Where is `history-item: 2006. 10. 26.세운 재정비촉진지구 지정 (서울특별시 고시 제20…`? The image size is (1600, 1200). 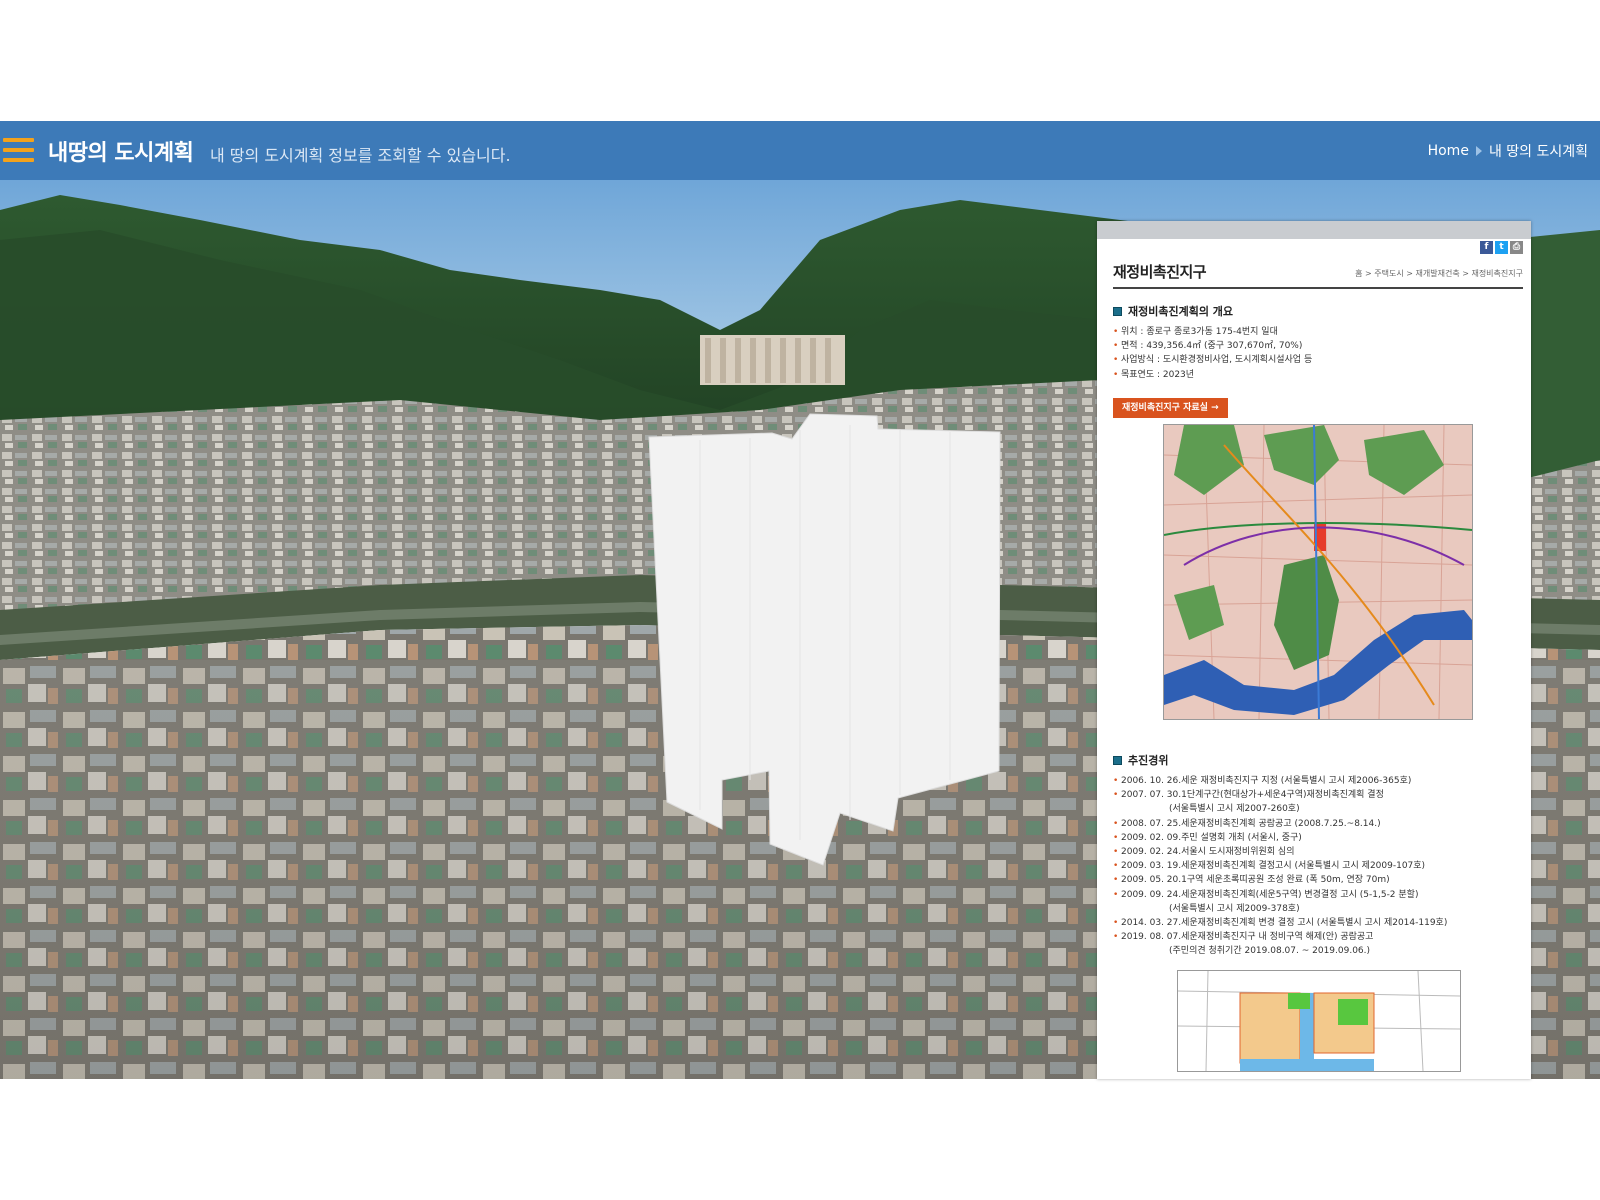 history-item: 2006. 10. 26.세운 재정비촉진지구 지정 (서울특별시 고시 제20… is located at coordinates (1280, 781).